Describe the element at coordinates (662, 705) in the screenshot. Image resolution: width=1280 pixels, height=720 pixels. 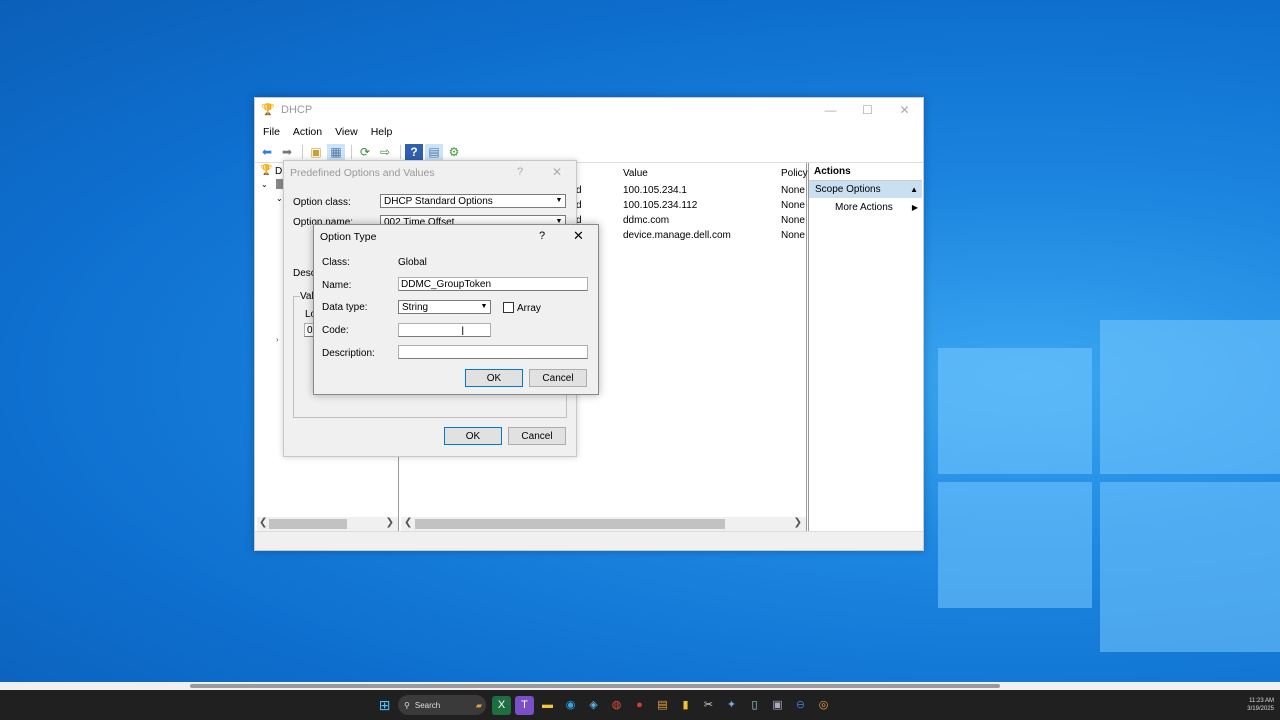
I see `app-icon: ▤` at that location.